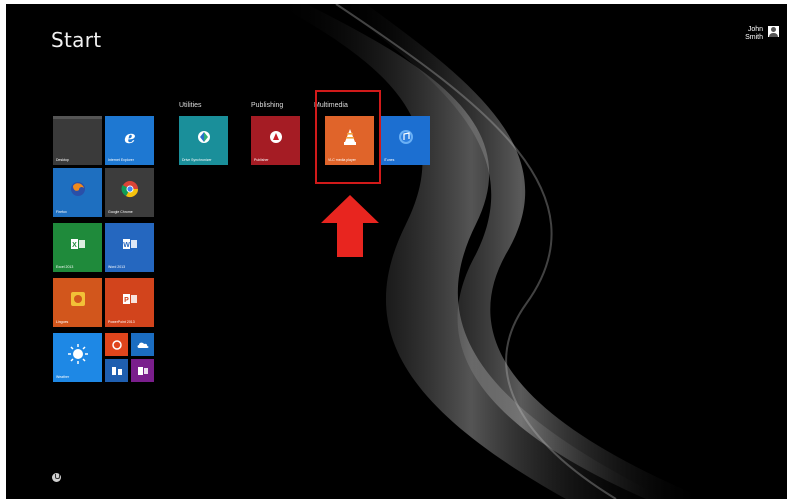  I want to click on power-icon, so click(56, 477).